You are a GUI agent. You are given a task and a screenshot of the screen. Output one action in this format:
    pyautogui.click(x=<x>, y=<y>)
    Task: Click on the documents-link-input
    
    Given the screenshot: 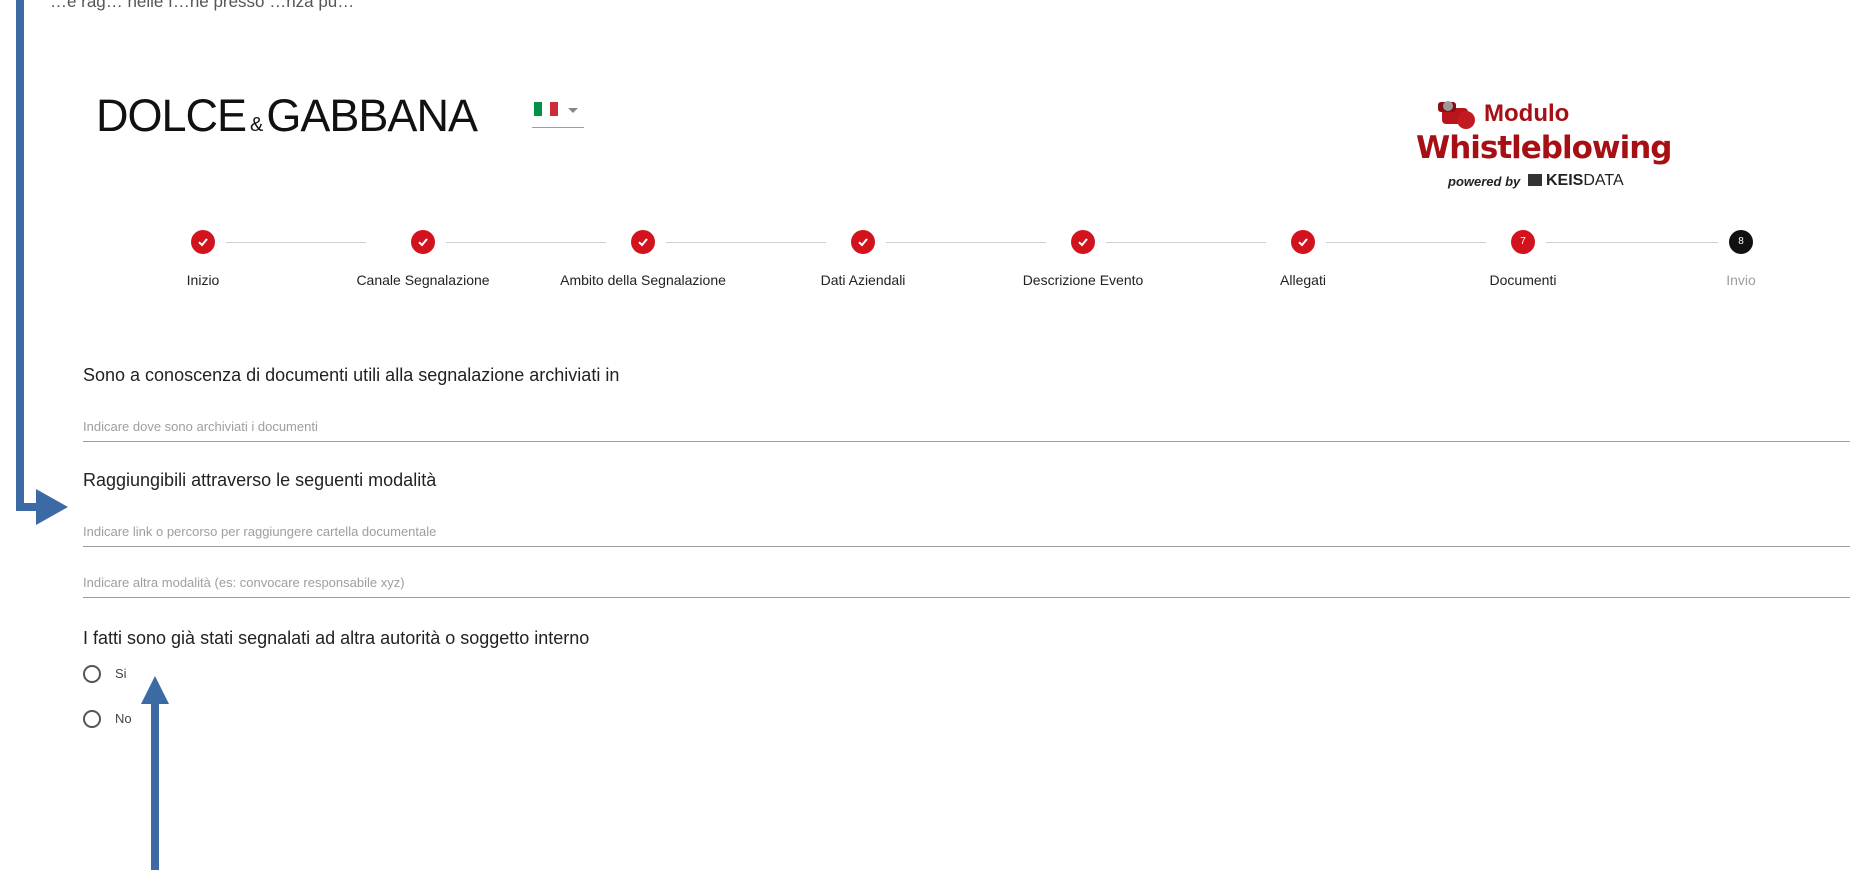 What is the action you would take?
    pyautogui.click(x=966, y=531)
    